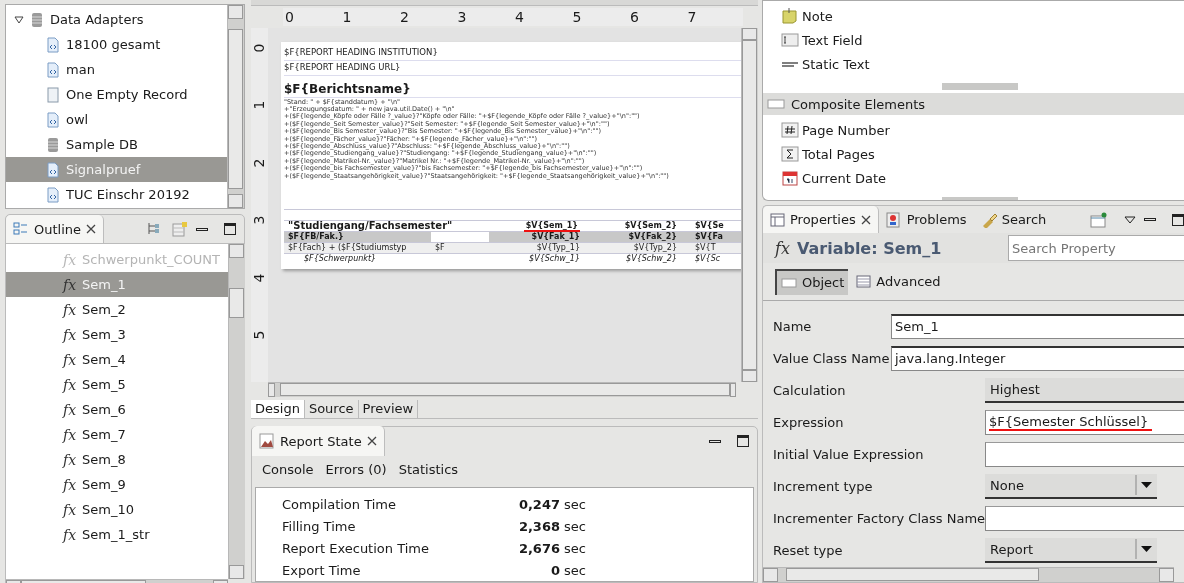 The image size is (1184, 583). Describe the element at coordinates (116, 94) in the screenshot. I see `tree-item: One Empty Record` at that location.